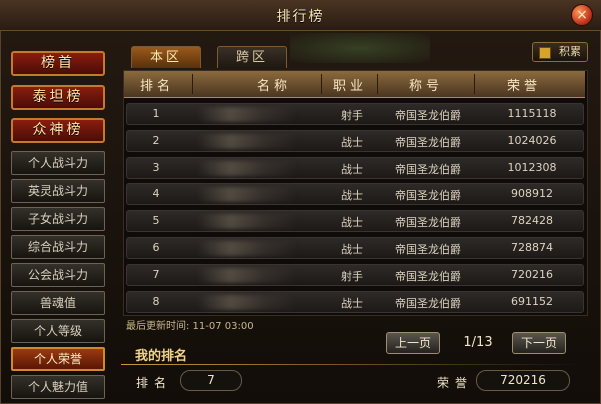 The width and height of the screenshot is (601, 404). I want to click on table-row: 4 战士 帝国圣龙伯爵 908912, so click(355, 194).